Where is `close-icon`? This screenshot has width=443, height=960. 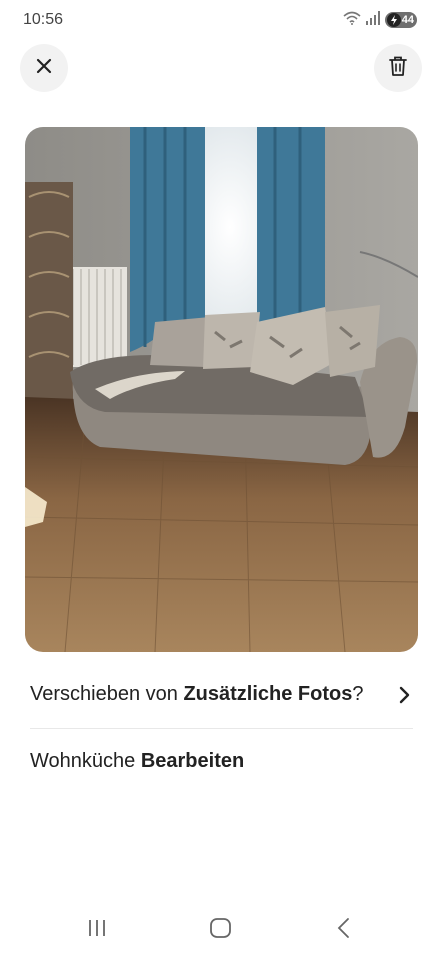
close-icon is located at coordinates (44, 68).